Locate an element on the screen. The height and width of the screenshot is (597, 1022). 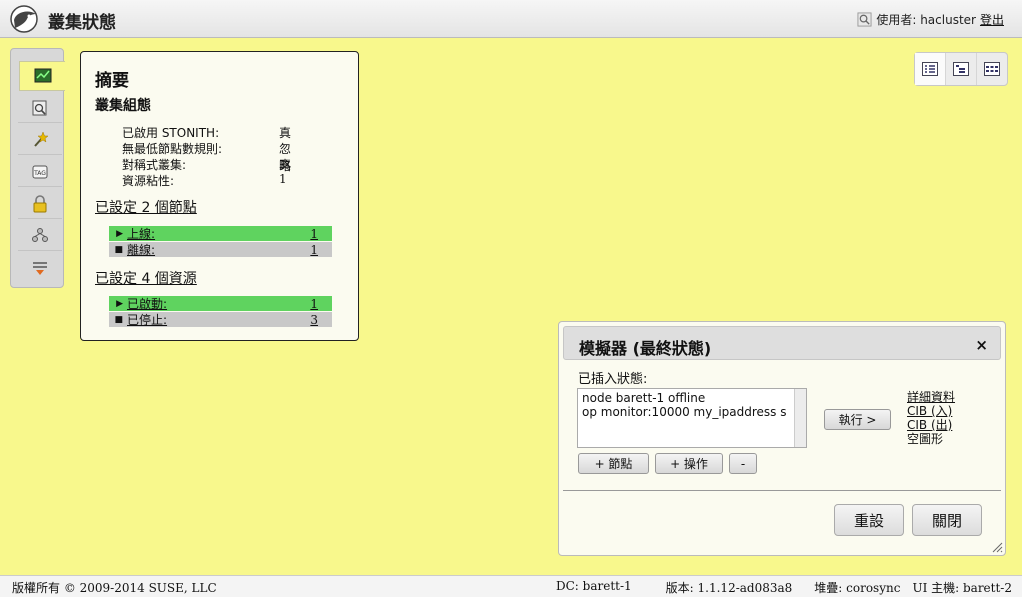
cib-out-link: CIB (出) is located at coordinates (931, 425).